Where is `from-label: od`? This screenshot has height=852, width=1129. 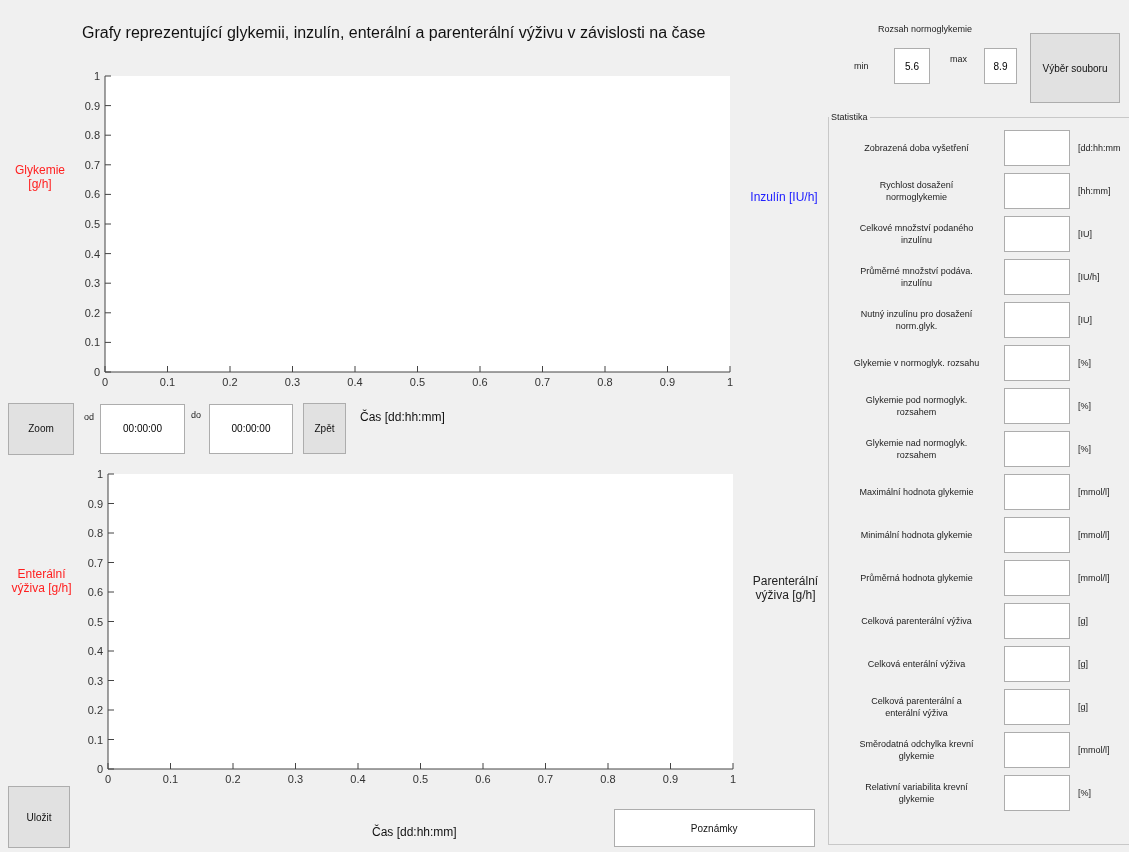 from-label: od is located at coordinates (89, 417).